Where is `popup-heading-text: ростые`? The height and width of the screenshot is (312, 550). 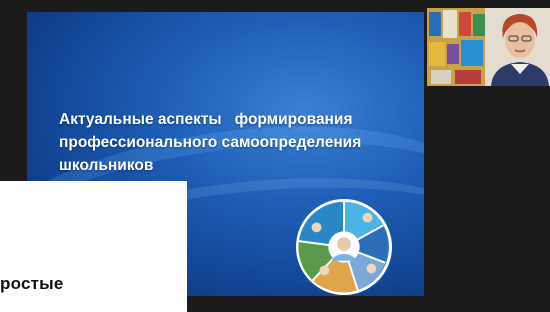 popup-heading-text: ростые is located at coordinates (32, 283).